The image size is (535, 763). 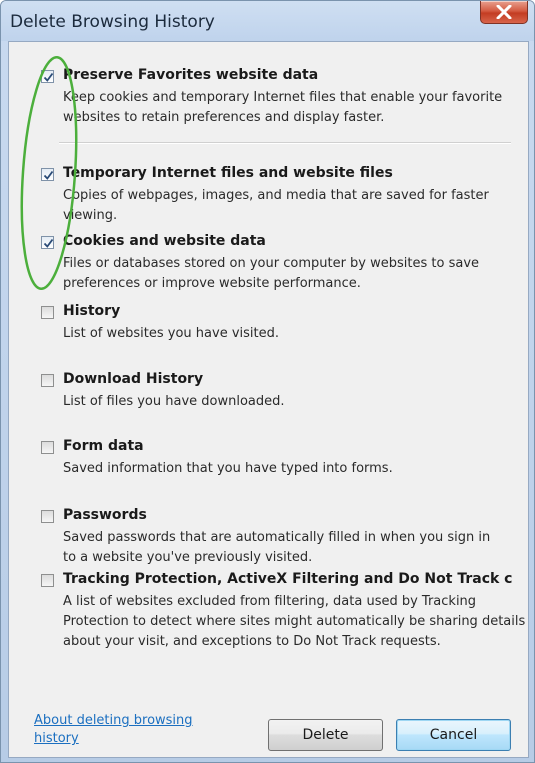 I want to click on separator, so click(x=285, y=143).